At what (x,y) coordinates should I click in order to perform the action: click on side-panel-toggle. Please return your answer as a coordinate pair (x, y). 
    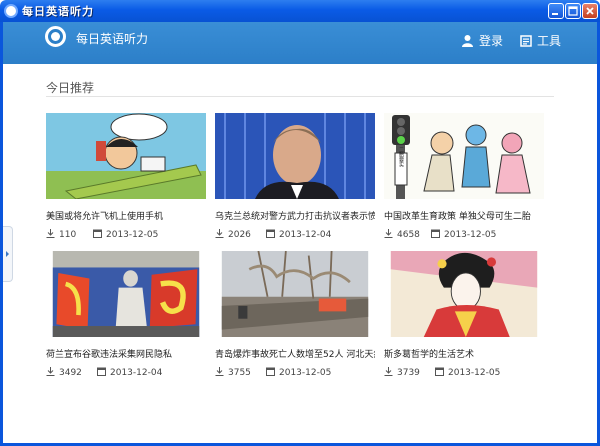
    Looking at the image, I should click on (8, 254).